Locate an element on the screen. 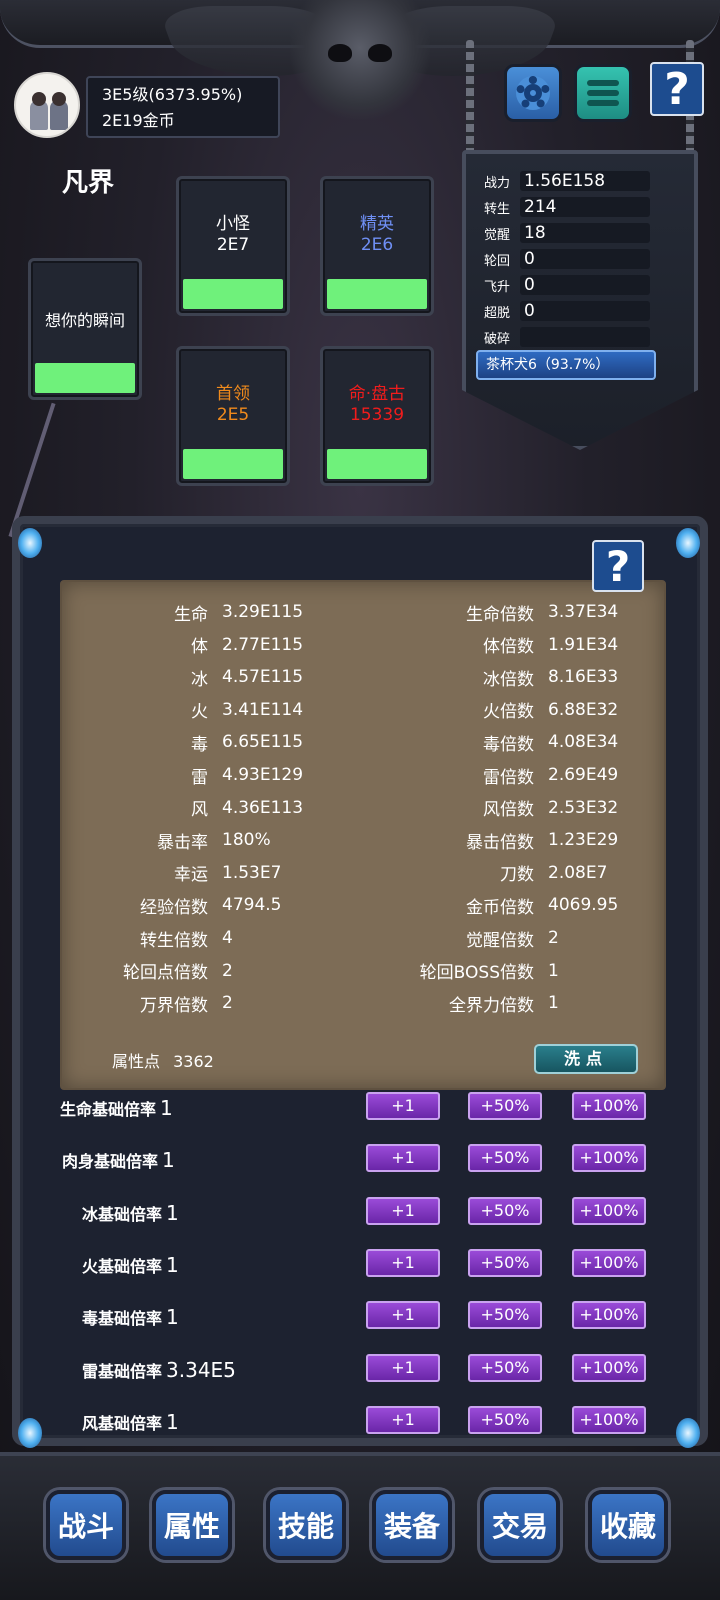 This screenshot has height=1600, width=720. base-rate-row: 雷基础倍率 3.34E5 +1 +50% +100% is located at coordinates (360, 1370).